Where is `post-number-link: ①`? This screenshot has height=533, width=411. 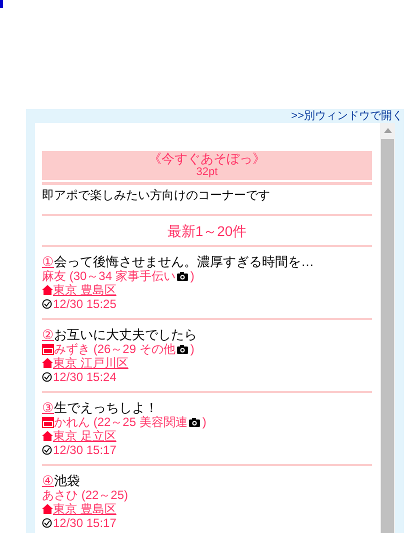 post-number-link: ① is located at coordinates (48, 261).